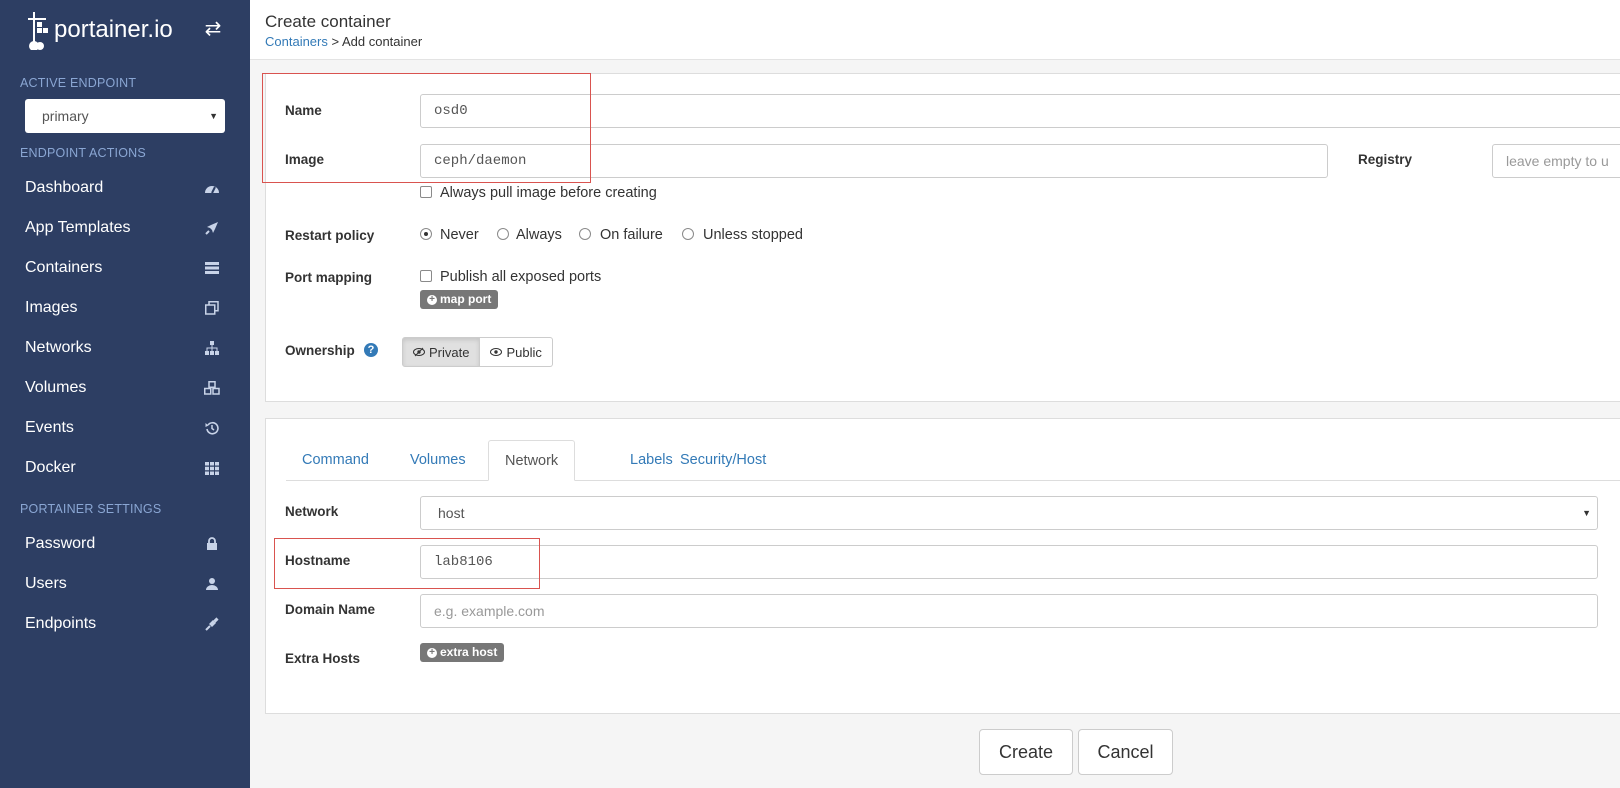  What do you see at coordinates (212, 624) in the screenshot?
I see `plug-icon` at bounding box center [212, 624].